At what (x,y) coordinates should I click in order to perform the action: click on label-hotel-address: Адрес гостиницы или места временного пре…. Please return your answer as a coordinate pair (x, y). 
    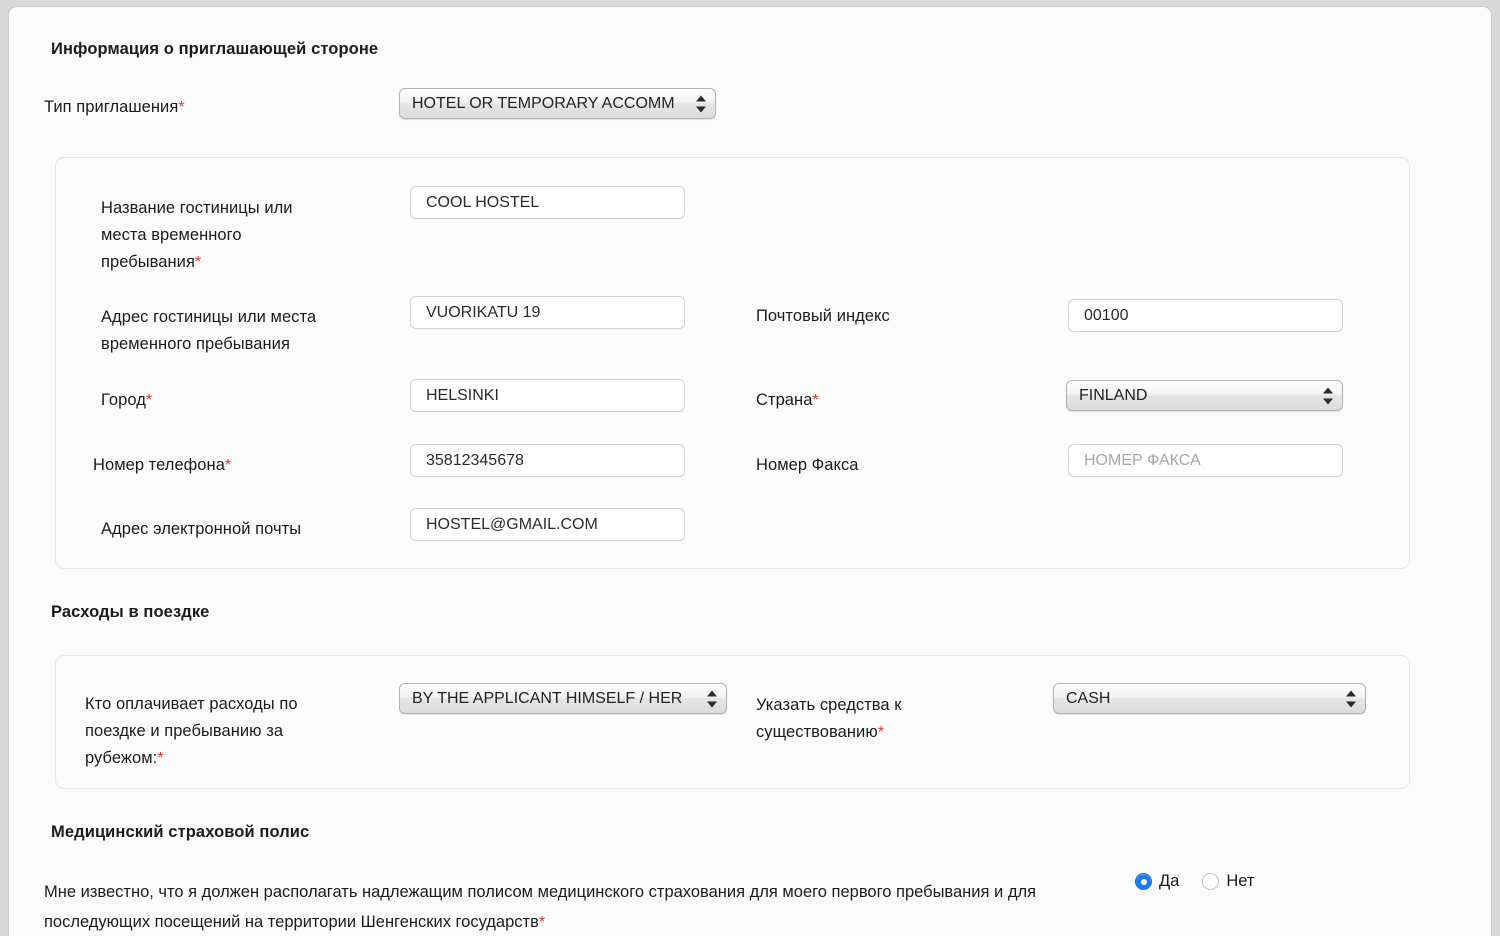
    Looking at the image, I should click on (251, 331).